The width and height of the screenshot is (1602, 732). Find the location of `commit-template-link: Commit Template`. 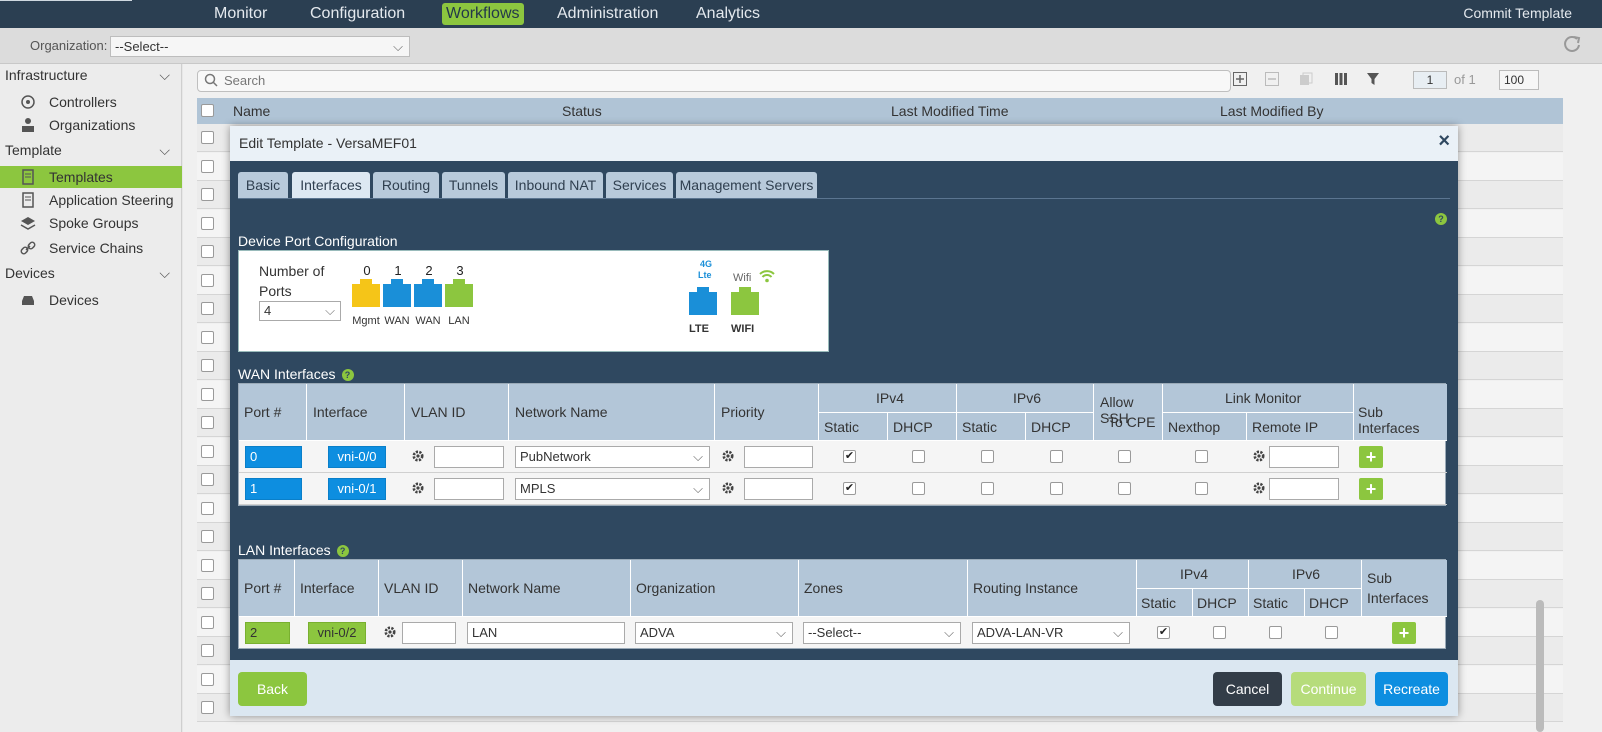

commit-template-link: Commit Template is located at coordinates (1517, 13).